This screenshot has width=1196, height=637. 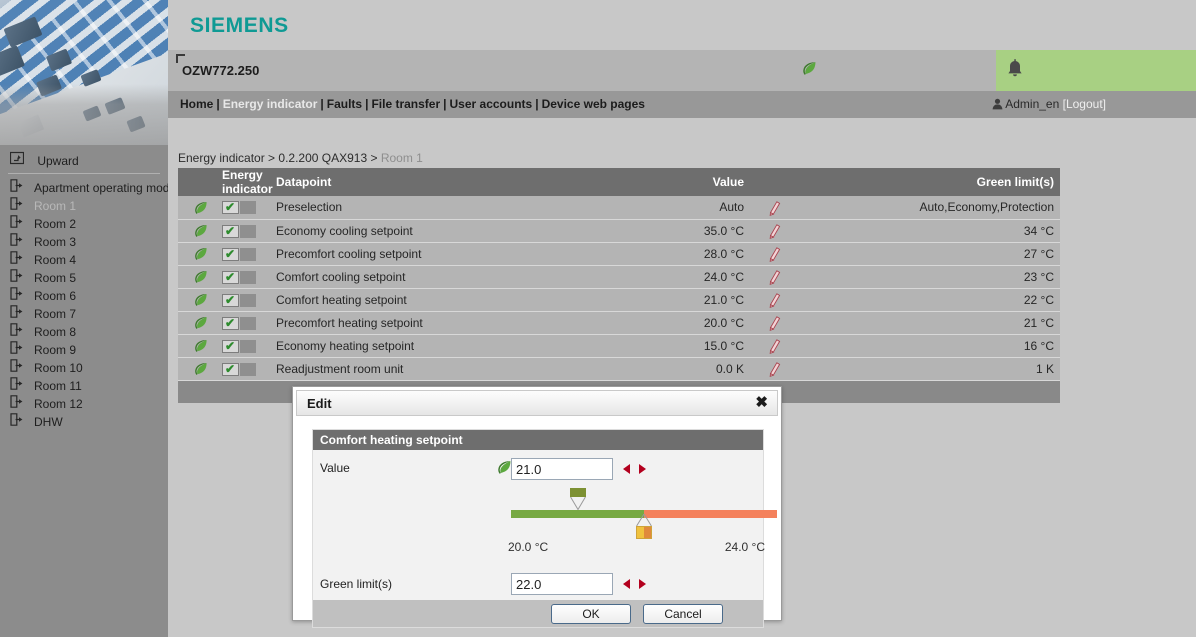 I want to click on slider-limit-marker, so click(x=644, y=528).